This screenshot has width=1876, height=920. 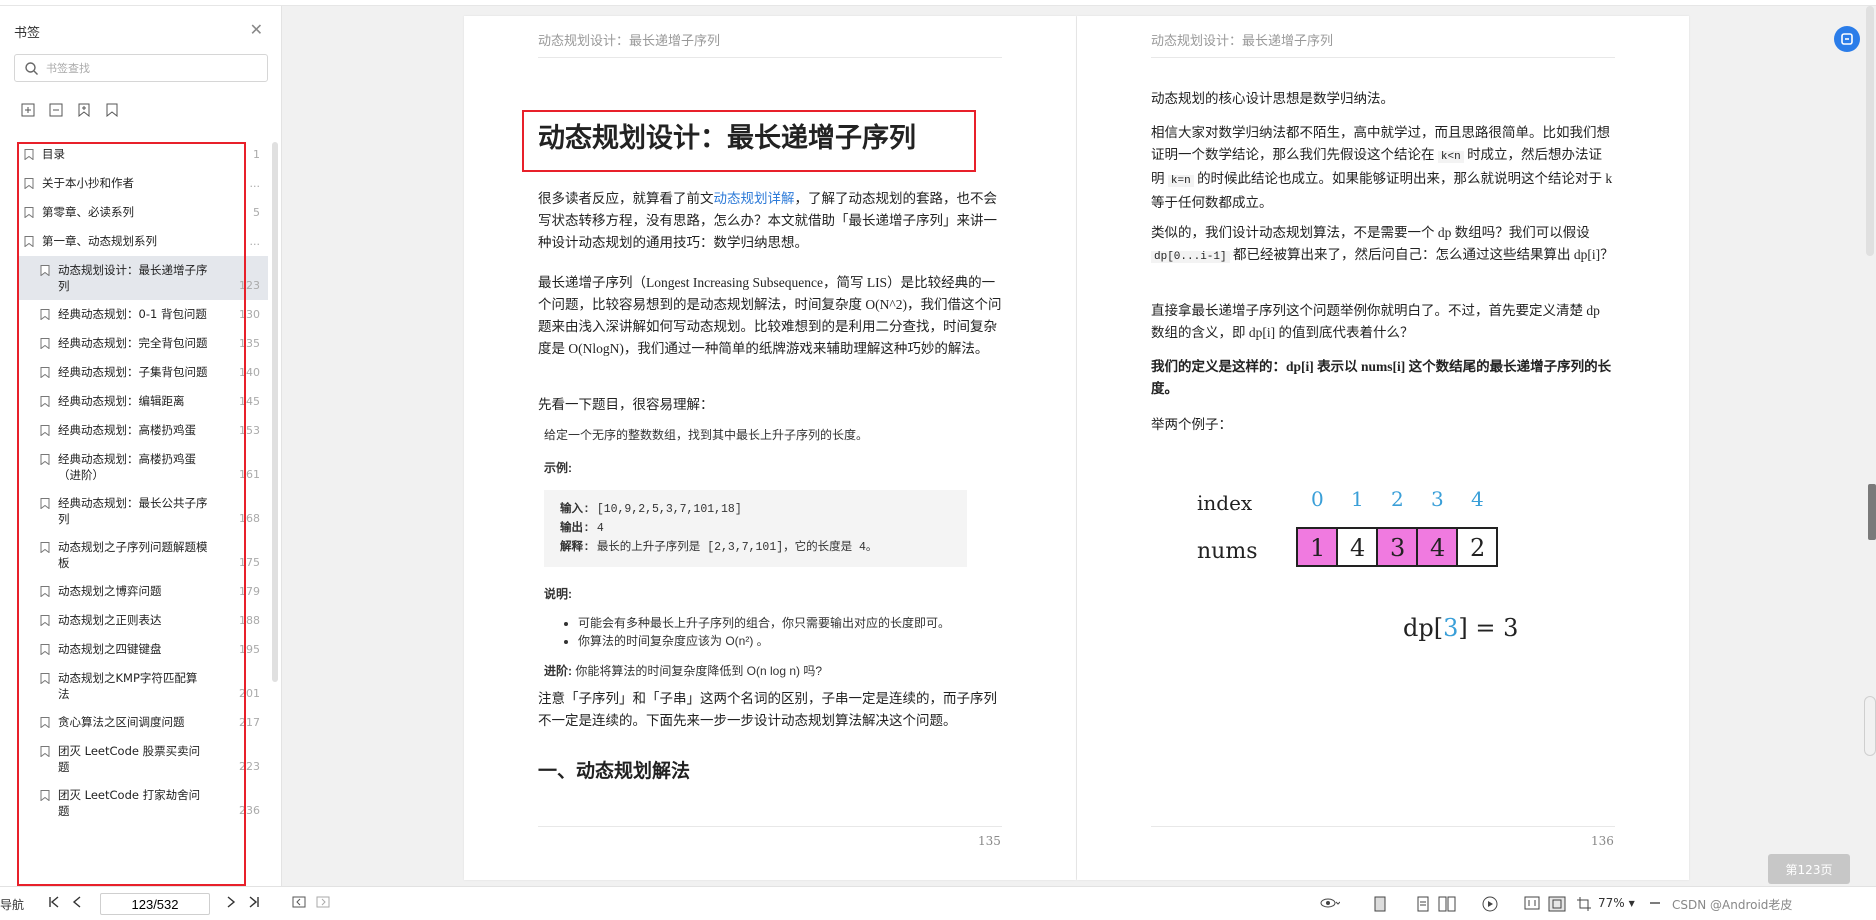 I want to click on bookmark-item: 动态规划之KMP字符匹配算法 201, so click(x=143, y=686).